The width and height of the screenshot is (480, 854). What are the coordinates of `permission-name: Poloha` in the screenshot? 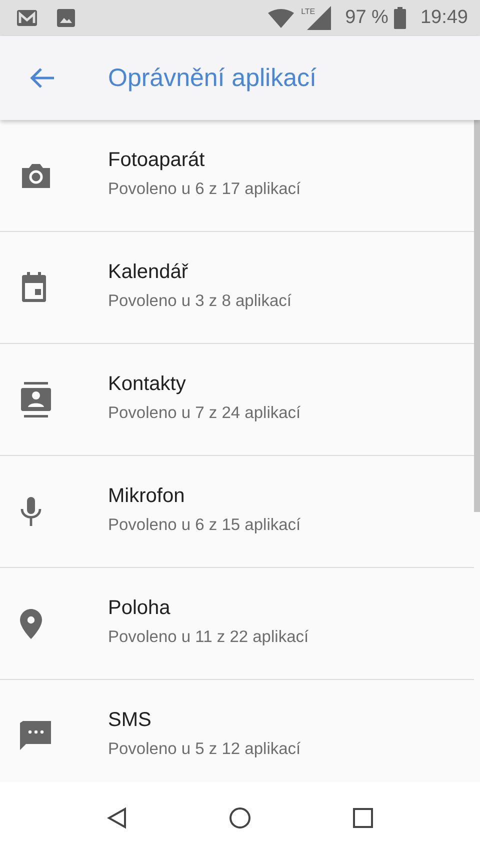 It's located at (140, 608).